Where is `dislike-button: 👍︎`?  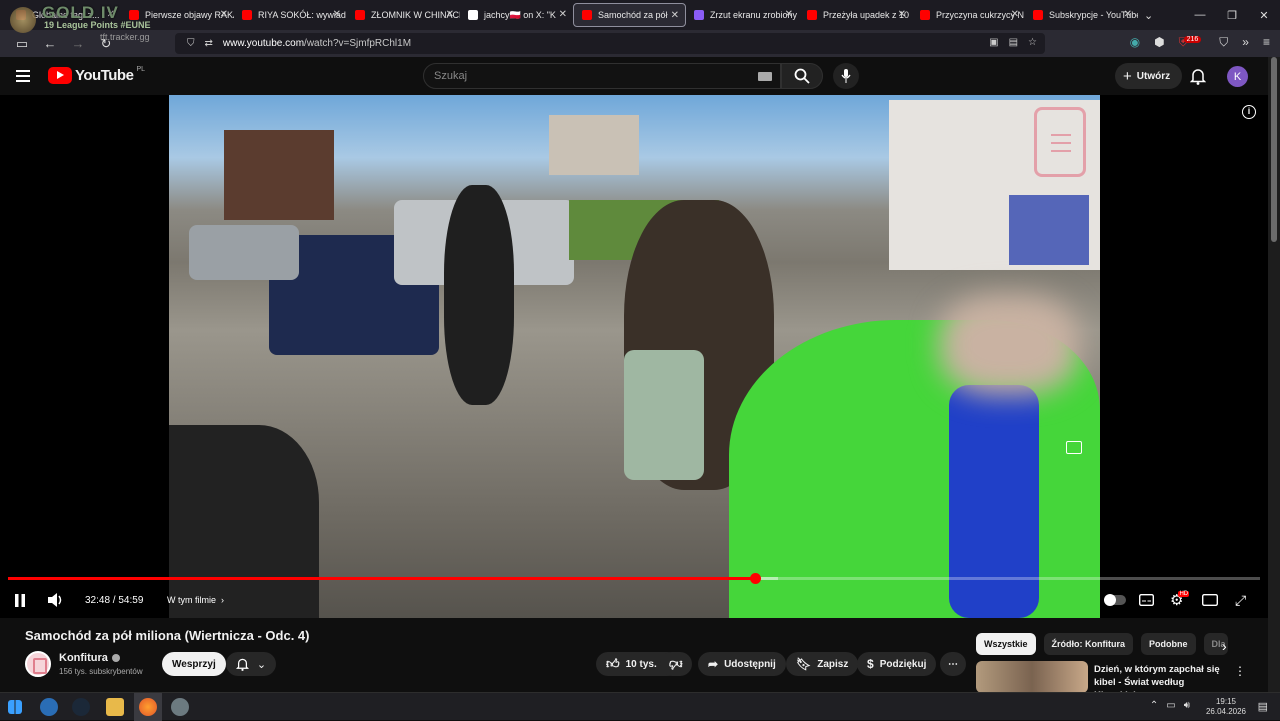
dislike-button: 👍︎ is located at coordinates (676, 664).